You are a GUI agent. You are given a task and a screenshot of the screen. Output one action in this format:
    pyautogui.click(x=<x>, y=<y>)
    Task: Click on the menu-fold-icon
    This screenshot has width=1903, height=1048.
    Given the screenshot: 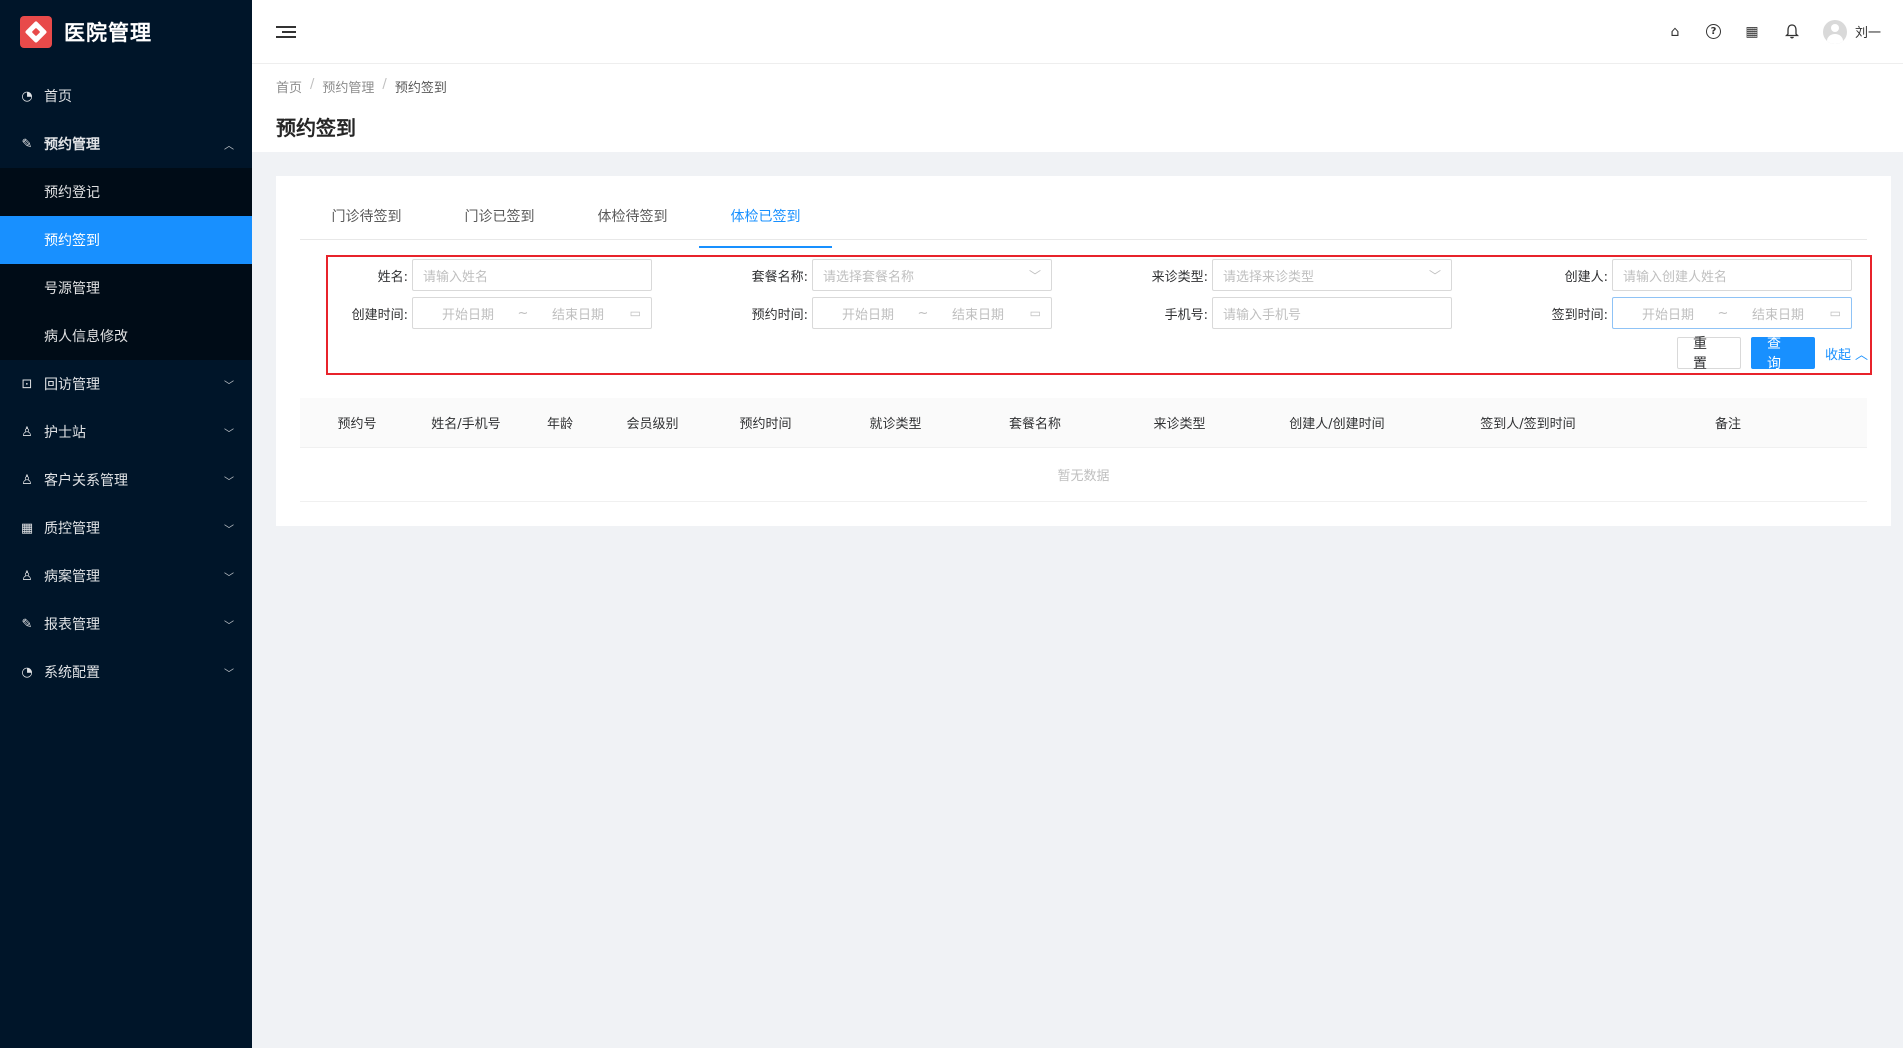 What is the action you would take?
    pyautogui.click(x=286, y=32)
    